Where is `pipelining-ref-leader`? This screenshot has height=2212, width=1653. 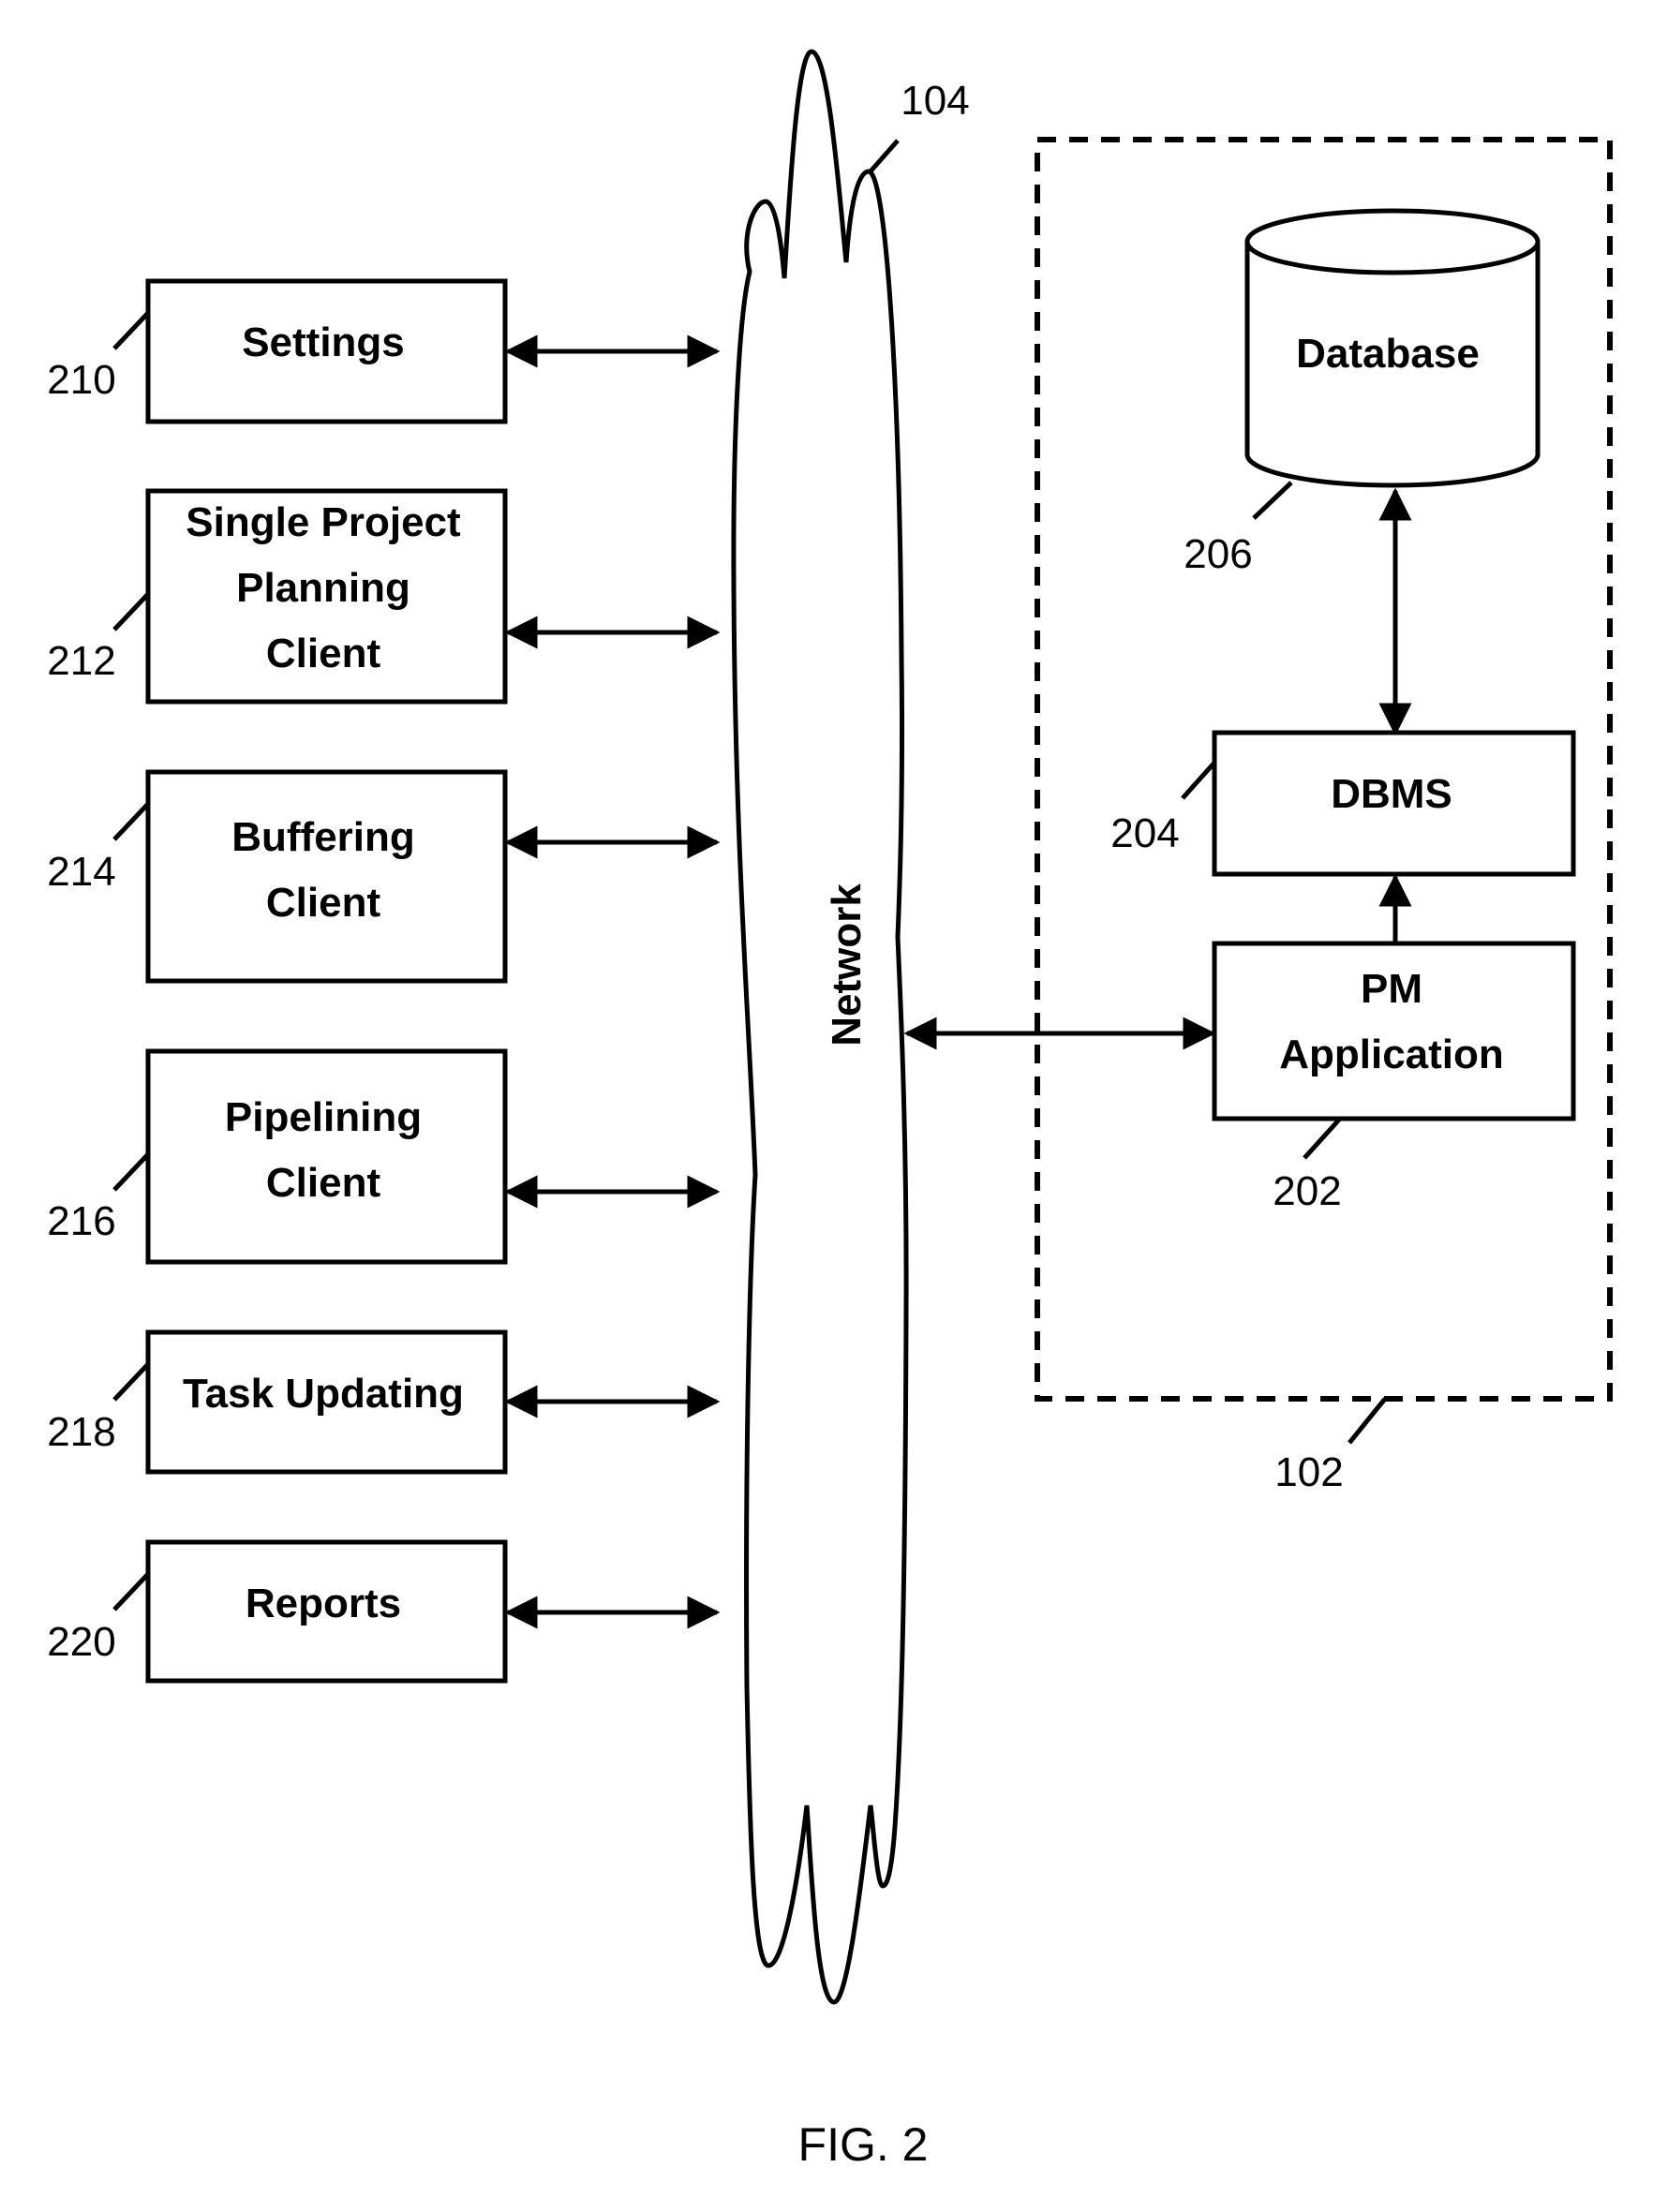 pipelining-ref-leader is located at coordinates (131, 1172).